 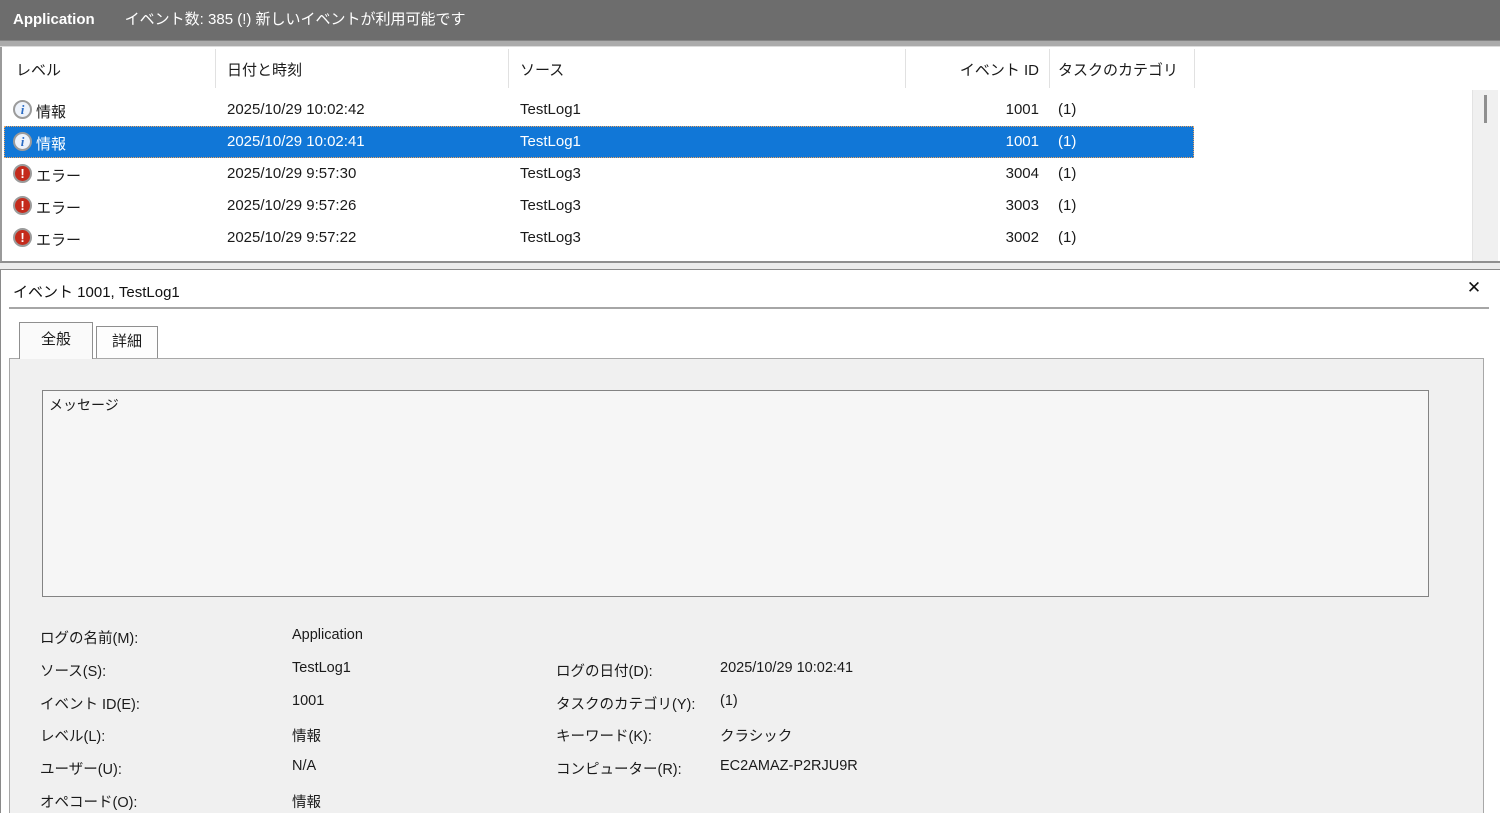 I want to click on event-row: ! エラー 2025/10/29 9:57:22 TestLog3 3002 (1), so click(x=751, y=238).